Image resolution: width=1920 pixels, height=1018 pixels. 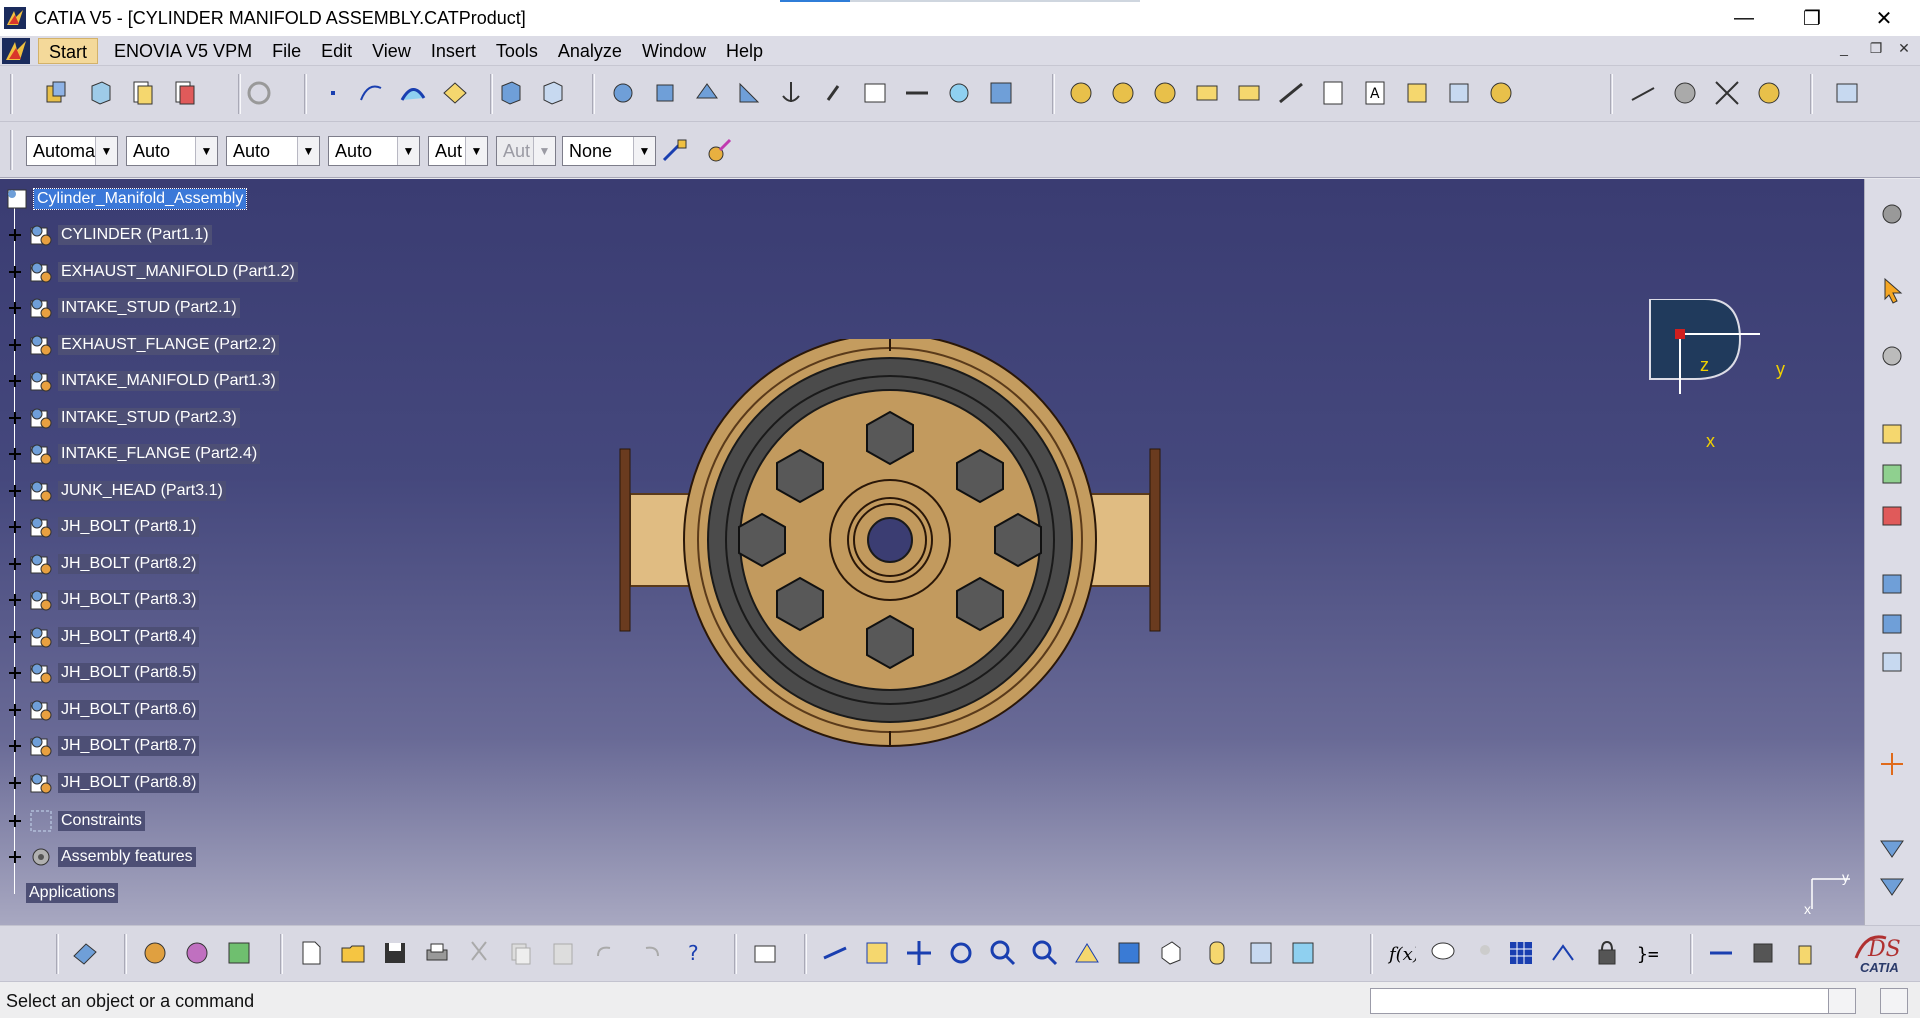 I want to click on tree-part-node: JH_BOLT (Part8.5), so click(x=100, y=673).